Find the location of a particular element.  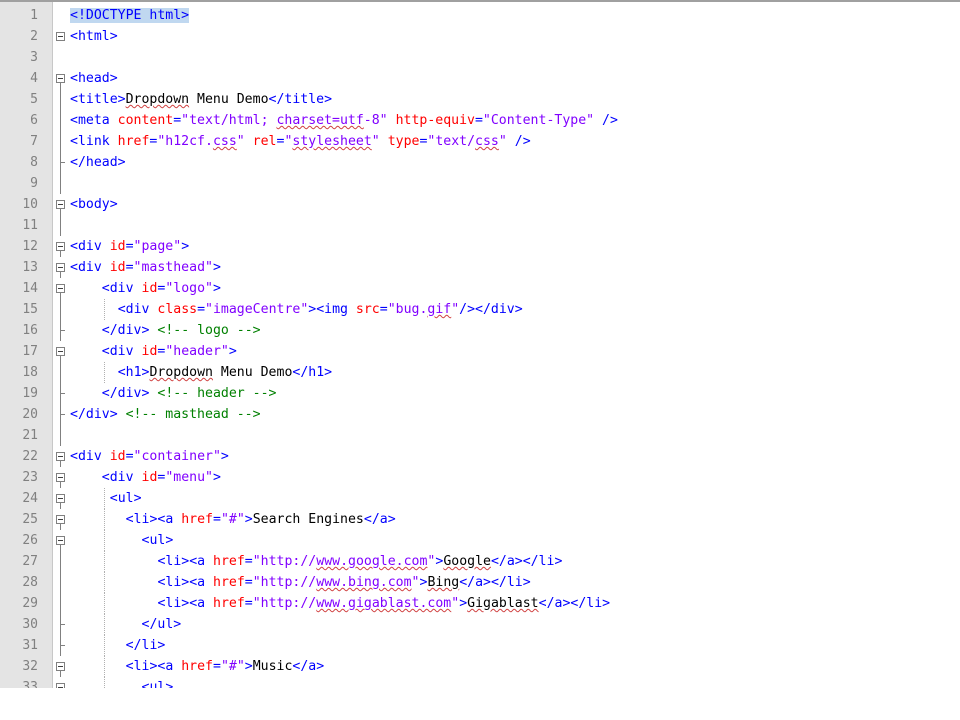

code-token: www.bing.com is located at coordinates (364, 582).